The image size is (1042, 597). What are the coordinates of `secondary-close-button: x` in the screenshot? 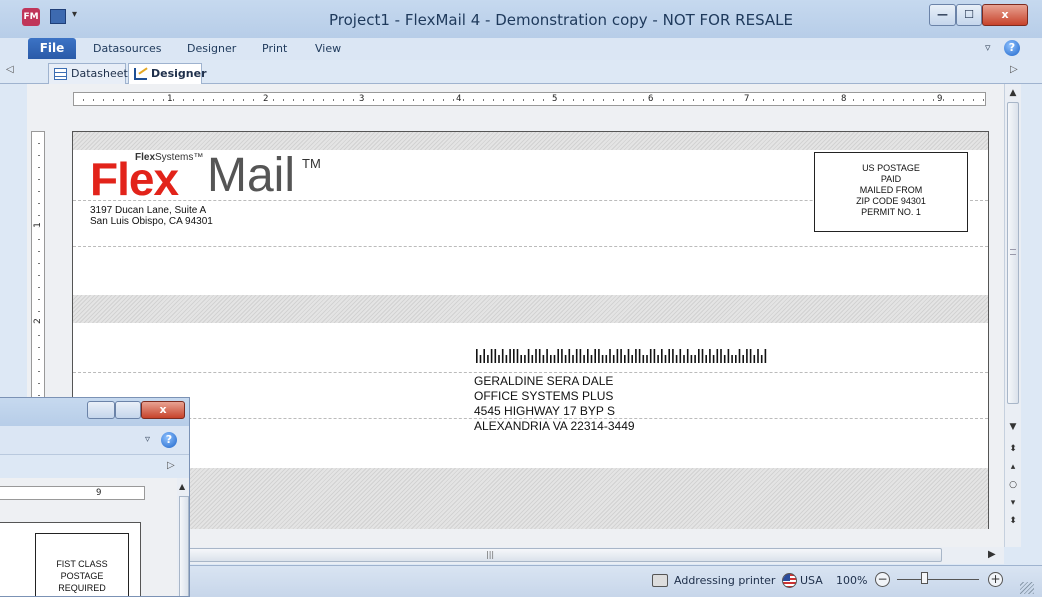 It's located at (163, 410).